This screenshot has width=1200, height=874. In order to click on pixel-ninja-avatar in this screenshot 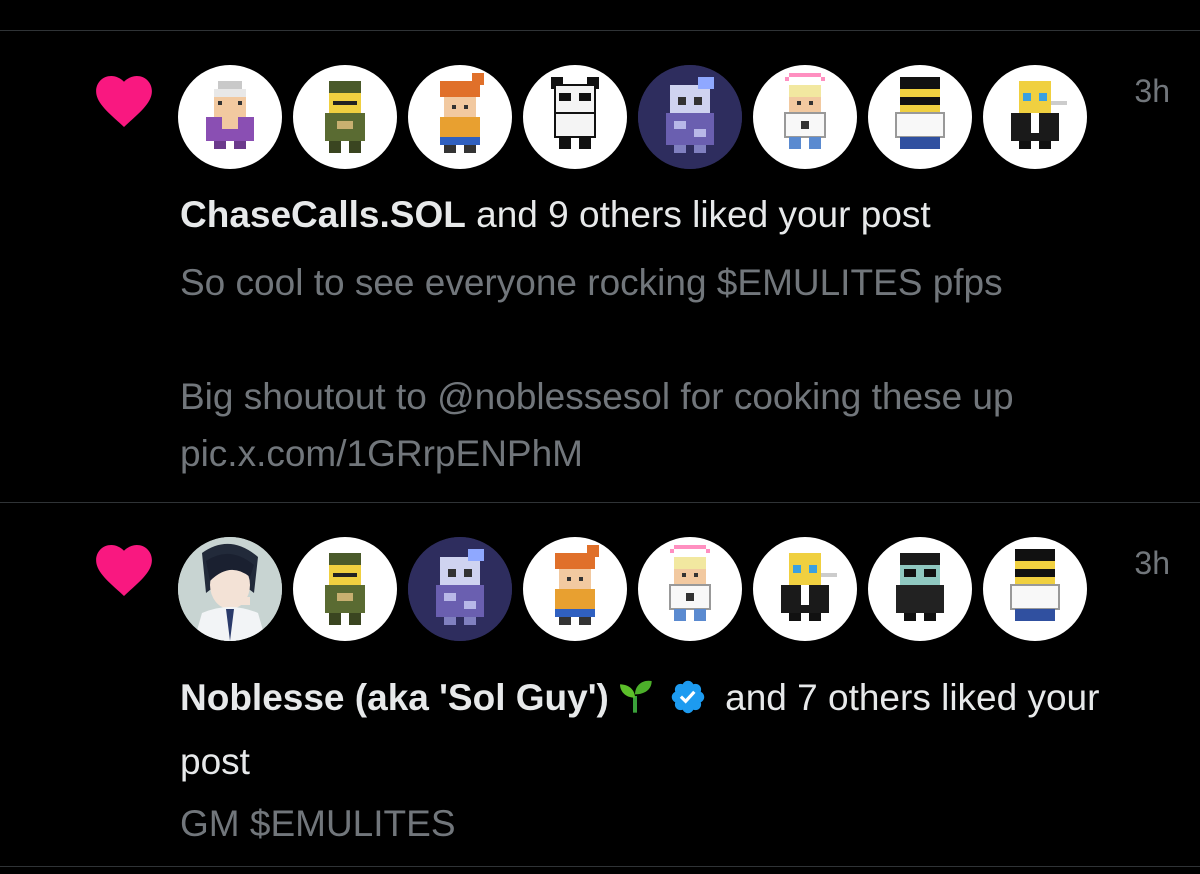, I will do `click(920, 589)`.